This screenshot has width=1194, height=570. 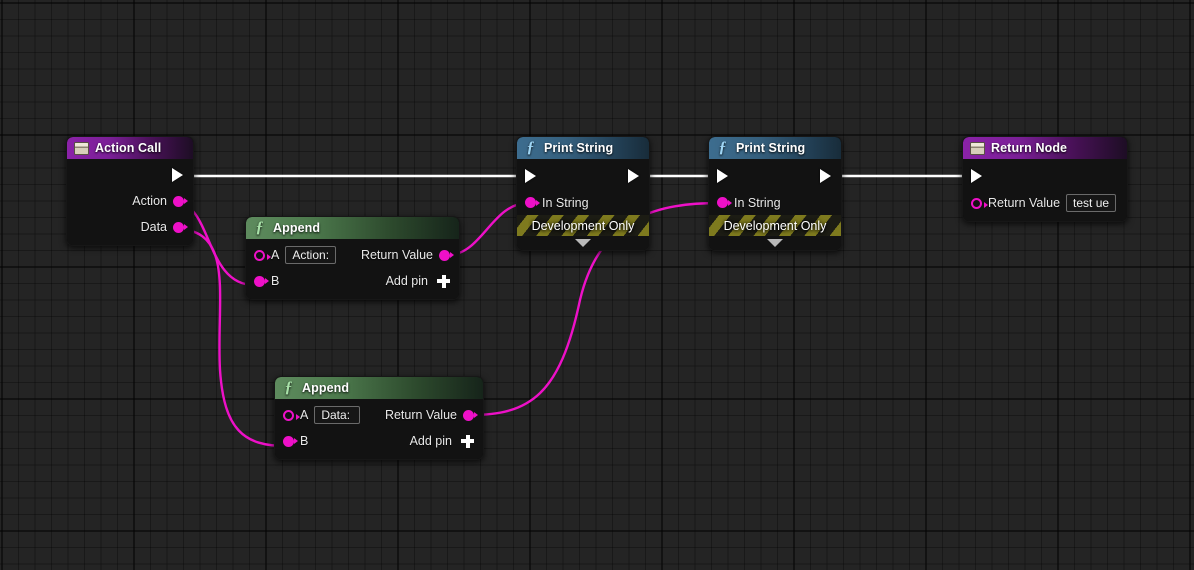 I want to click on node-header-print-string-1: ƒ Print String, so click(x=583, y=148).